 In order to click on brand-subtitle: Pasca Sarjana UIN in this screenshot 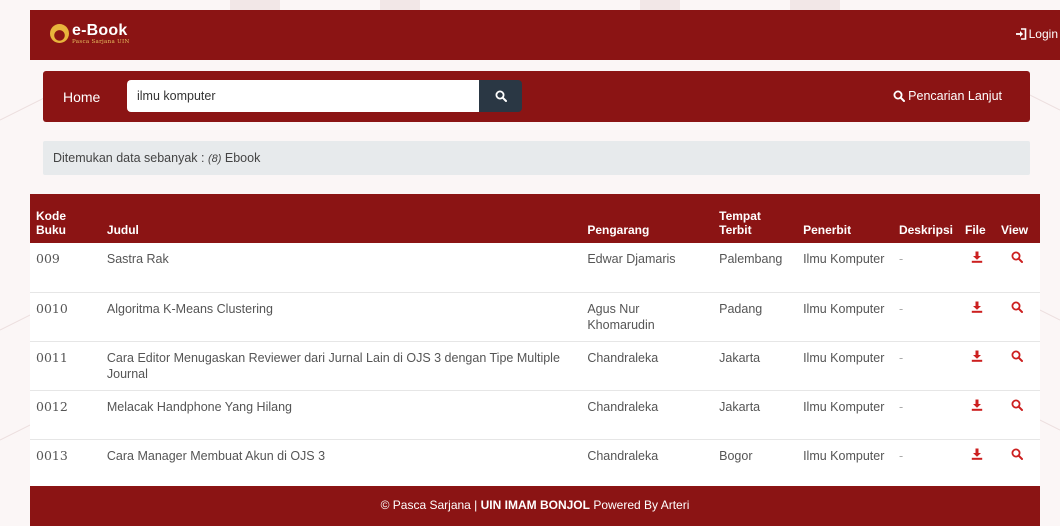, I will do `click(101, 42)`.